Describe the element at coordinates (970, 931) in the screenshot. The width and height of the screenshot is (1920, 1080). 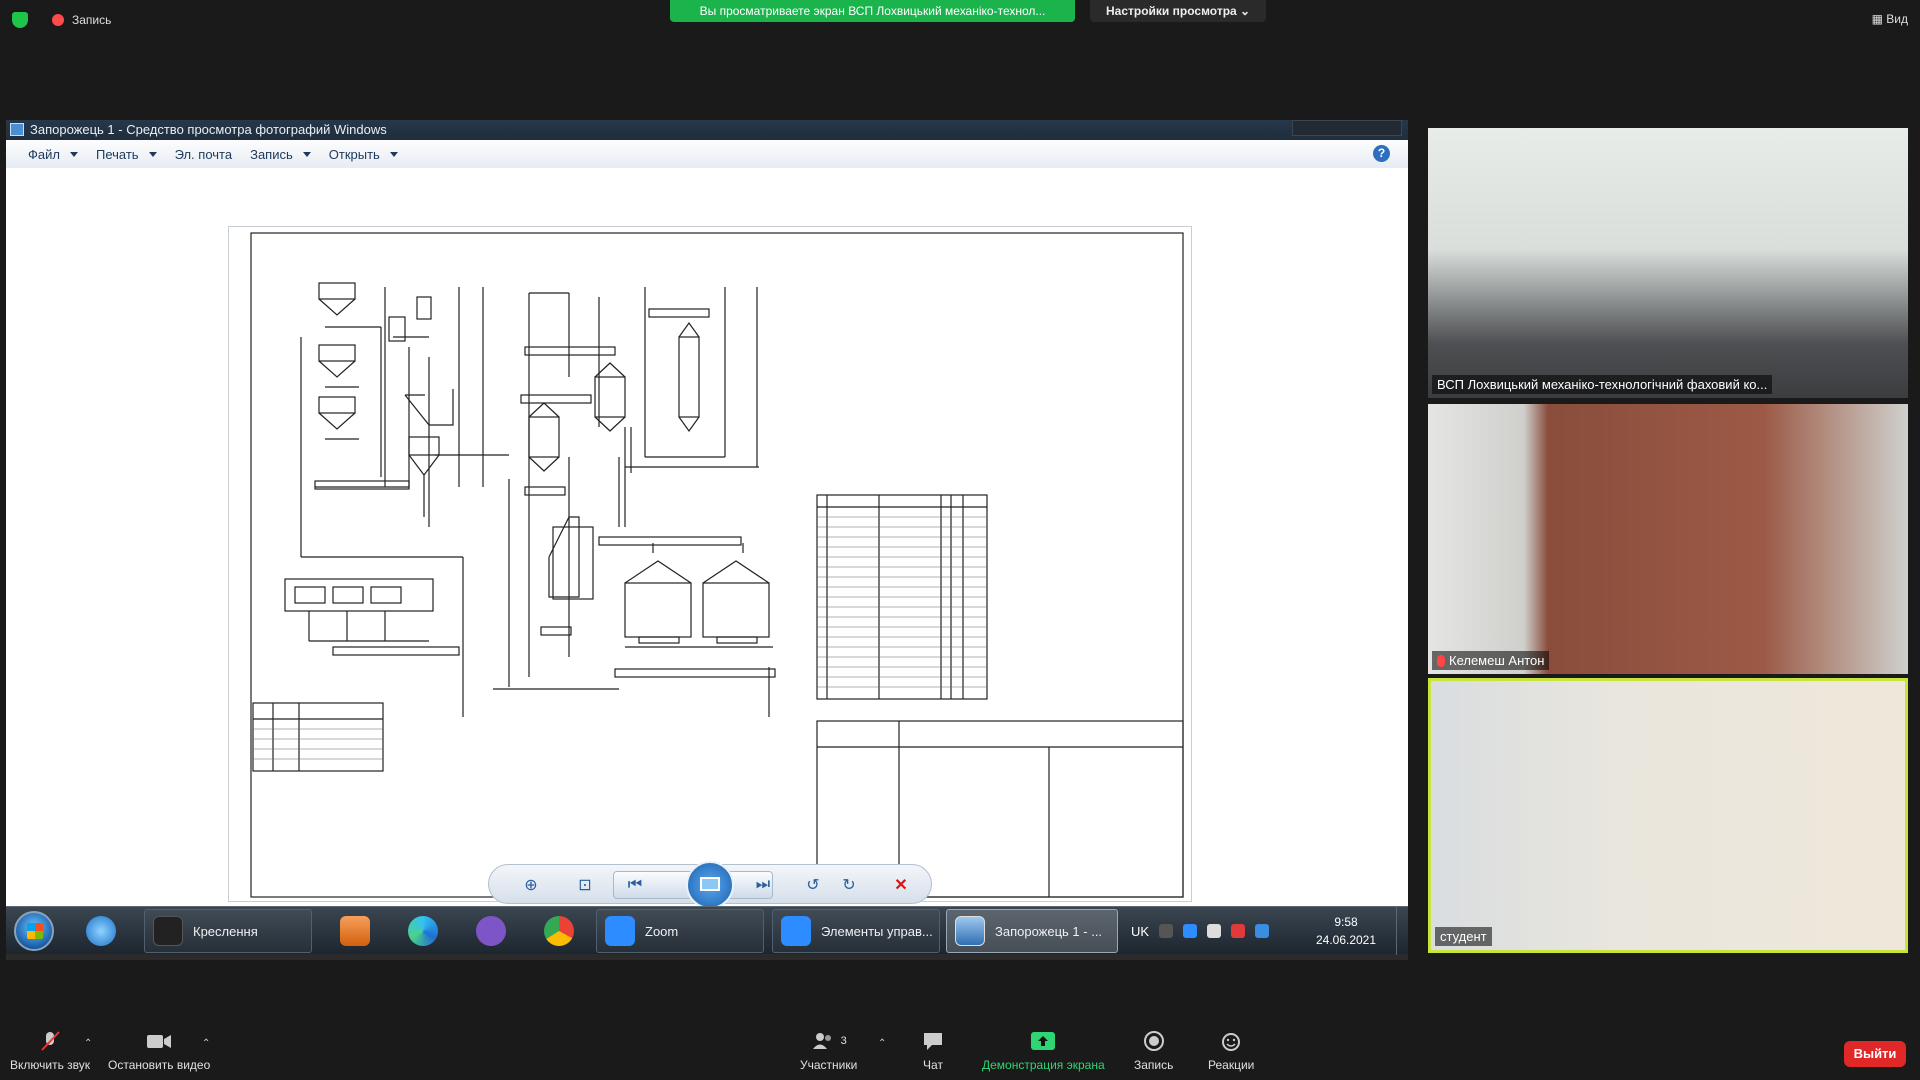
I see `photo-viewer-icon` at that location.